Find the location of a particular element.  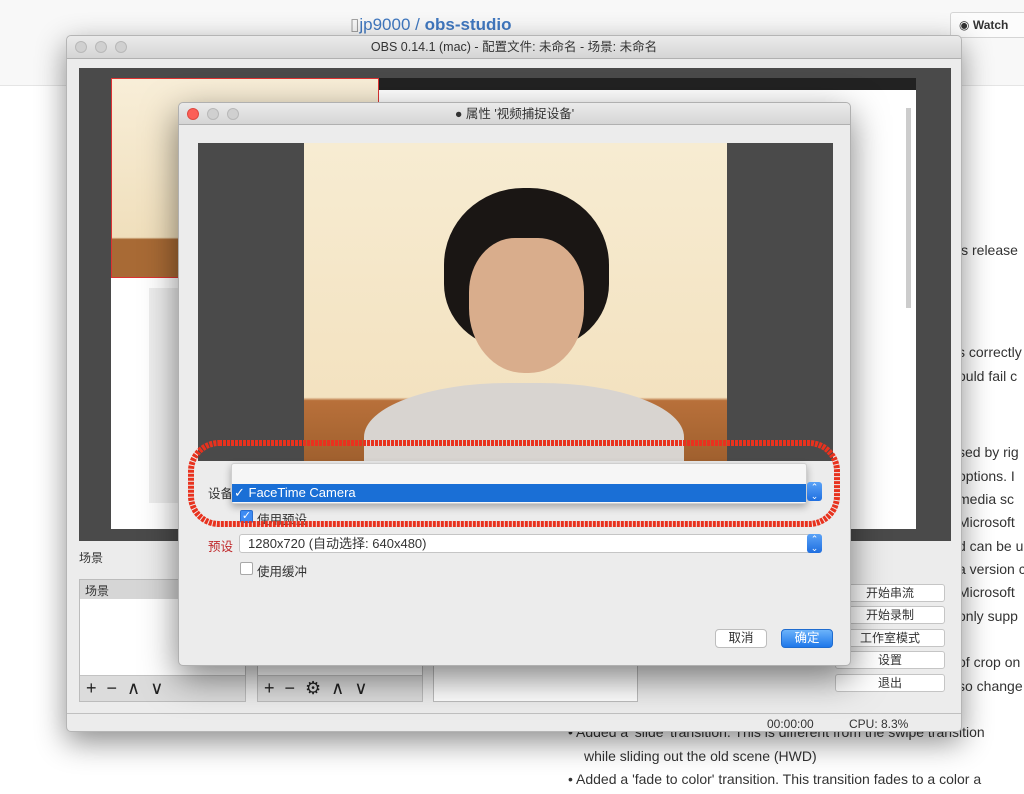

add-scene-button: + is located at coordinates (91, 688).